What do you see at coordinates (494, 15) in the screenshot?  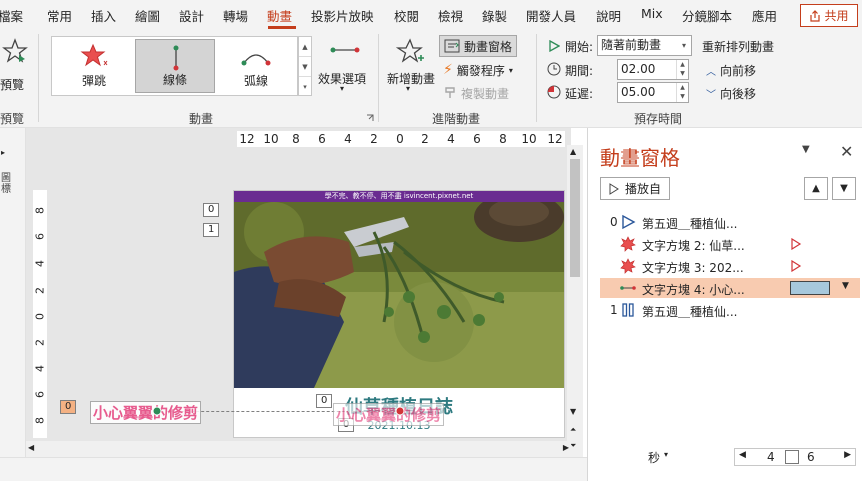 I see `tab-record: 錄製` at bounding box center [494, 15].